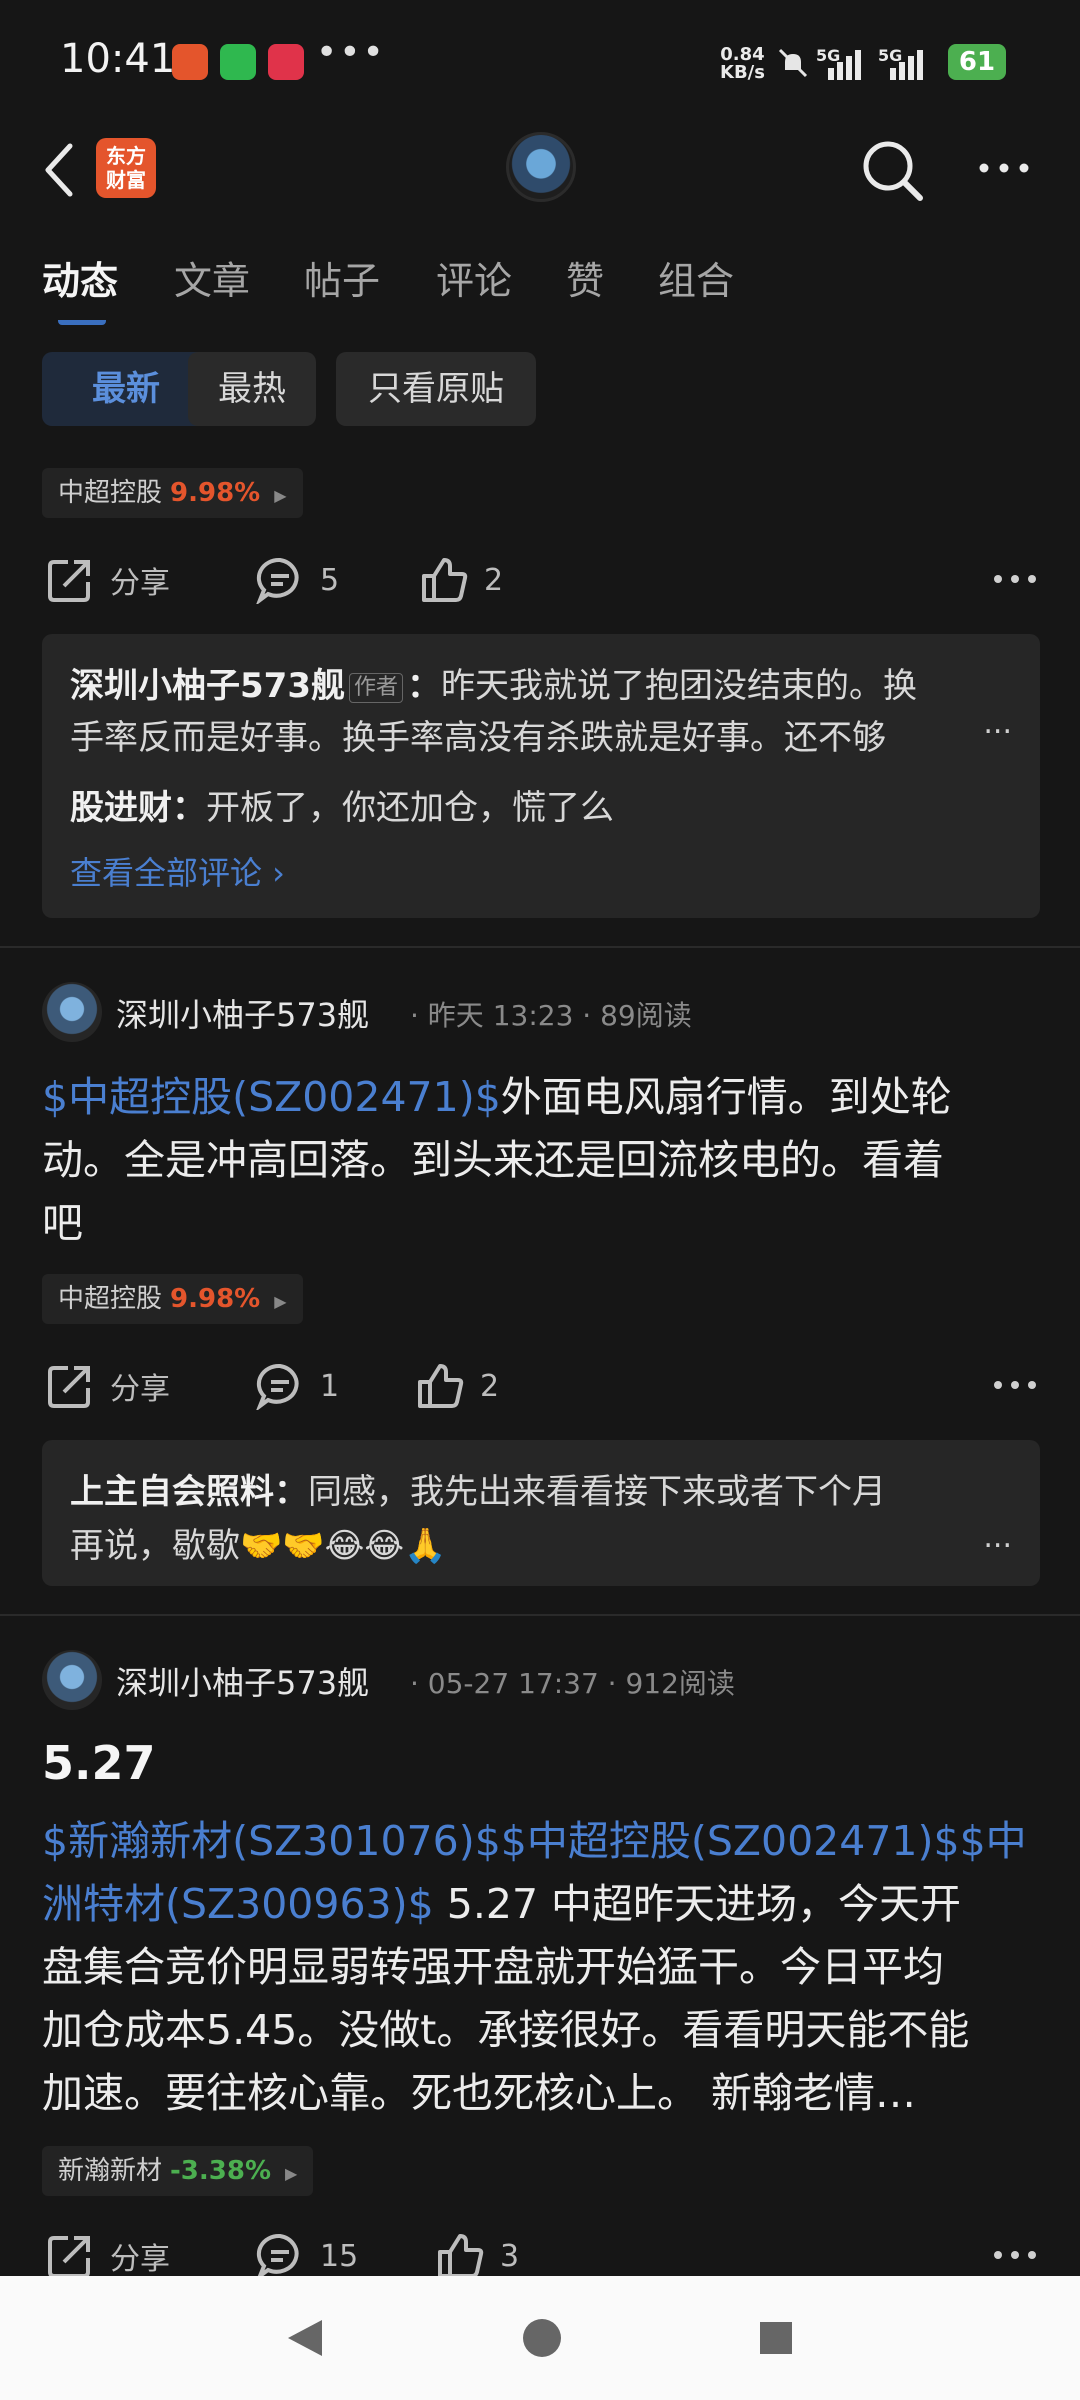  What do you see at coordinates (478, 738) in the screenshot?
I see `comment-line-cont: 手率反而是好事。换手率高没有杀跌就是好事。还不够` at bounding box center [478, 738].